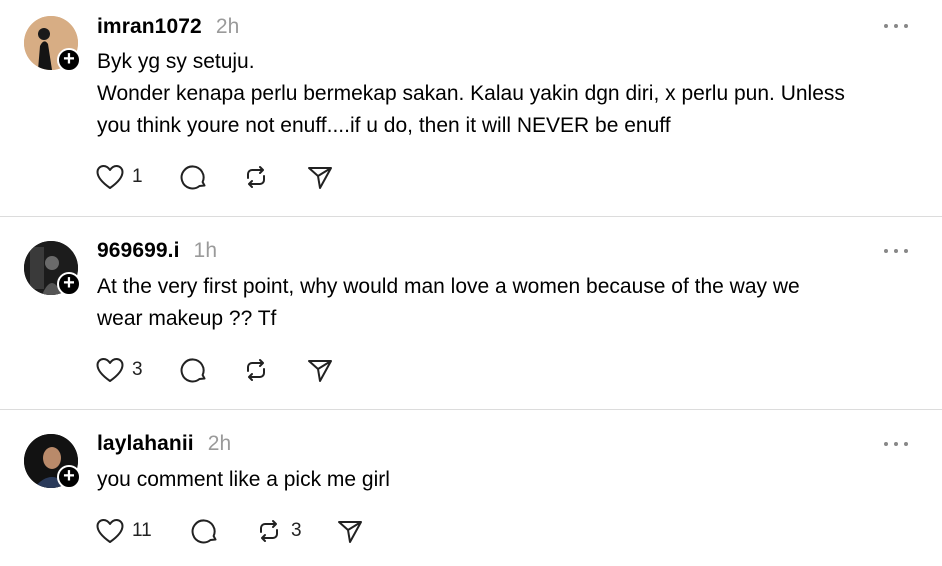  I want to click on action-bar: 1, so click(215, 177).